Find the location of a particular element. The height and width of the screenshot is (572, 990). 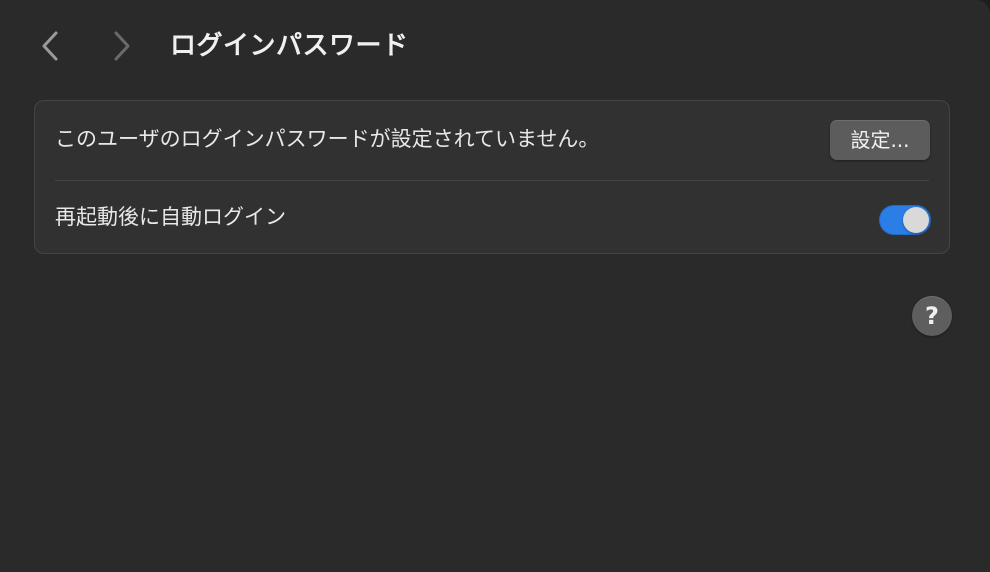

auto-login-label: 再起動後に自動ログイン is located at coordinates (170, 217).